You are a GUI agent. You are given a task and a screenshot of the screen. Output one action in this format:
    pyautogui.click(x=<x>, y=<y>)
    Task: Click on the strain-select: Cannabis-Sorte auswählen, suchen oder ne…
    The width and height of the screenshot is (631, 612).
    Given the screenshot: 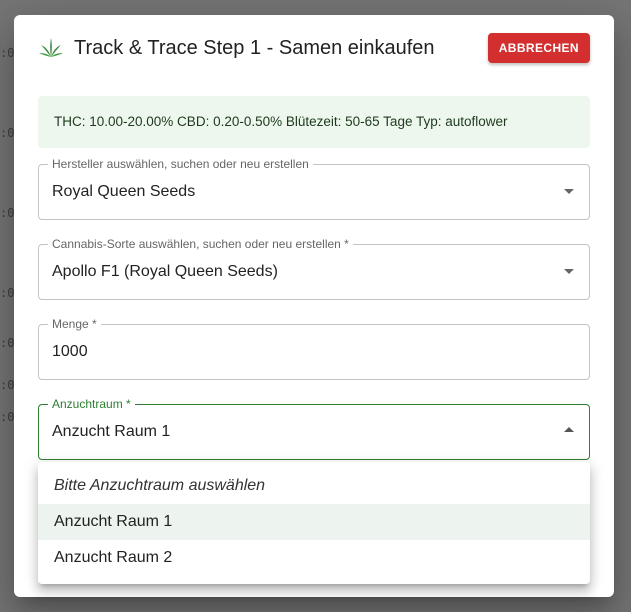 What is the action you would take?
    pyautogui.click(x=314, y=268)
    